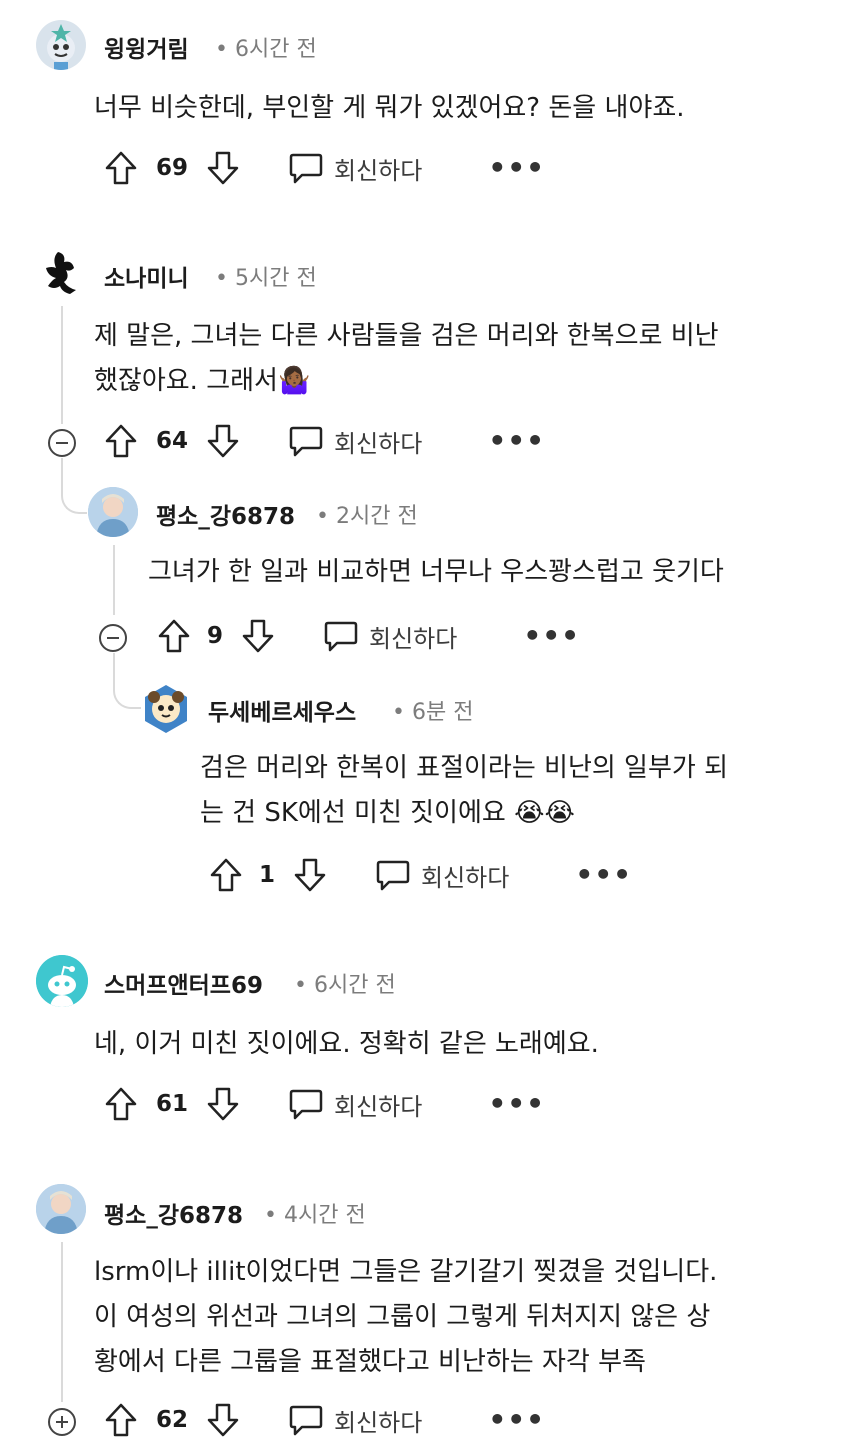 Image resolution: width=850 pixels, height=1454 pixels. I want to click on comment-text: 검은 머리와 한복이 표절이라는 비난의 일부가 되, so click(464, 768).